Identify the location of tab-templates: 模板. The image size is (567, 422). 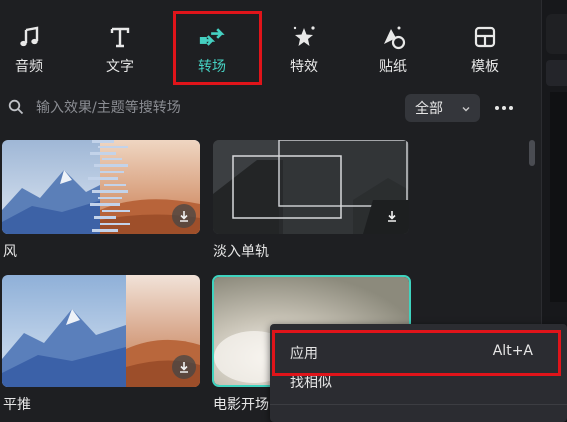
(485, 49).